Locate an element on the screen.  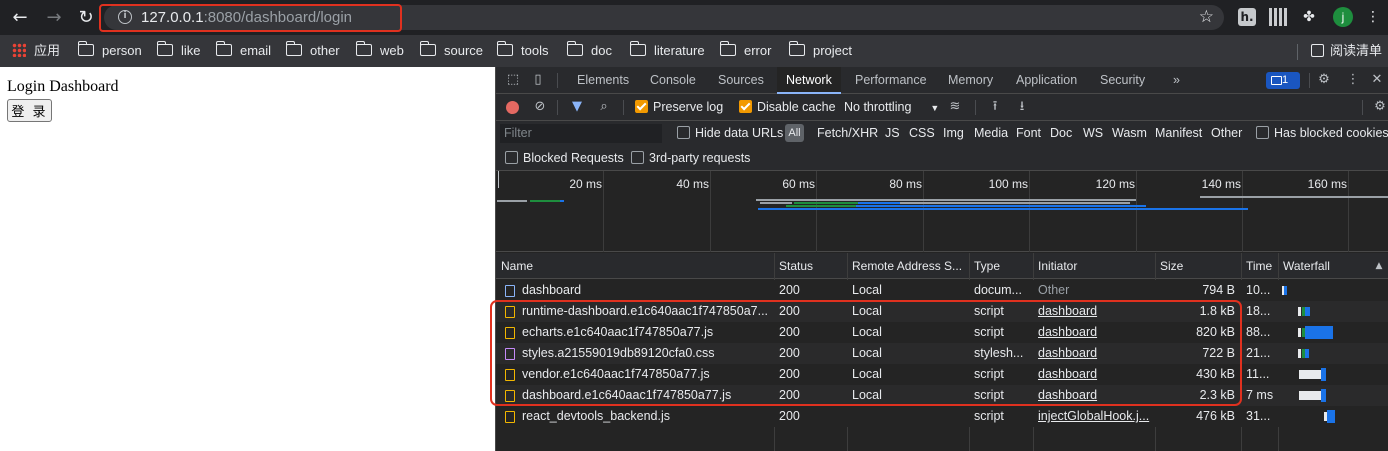
filter-css: CSS is located at coordinates (922, 133).